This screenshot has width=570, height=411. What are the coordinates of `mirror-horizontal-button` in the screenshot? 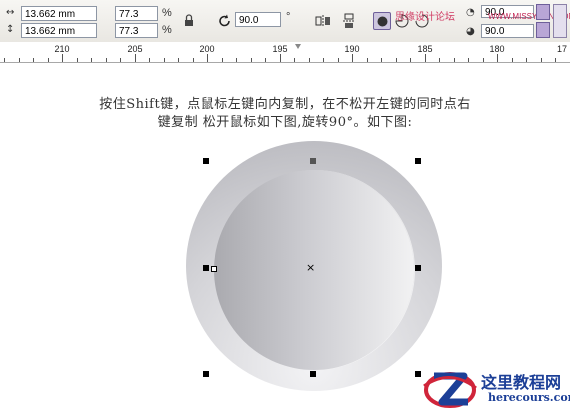 It's located at (323, 21).